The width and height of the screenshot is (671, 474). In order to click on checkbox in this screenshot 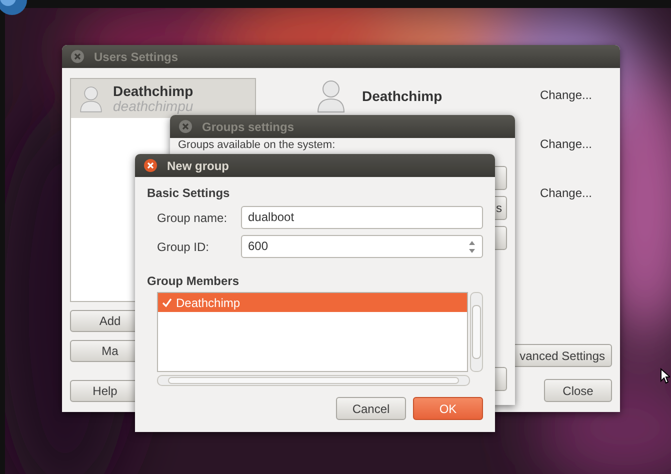, I will do `click(167, 303)`.